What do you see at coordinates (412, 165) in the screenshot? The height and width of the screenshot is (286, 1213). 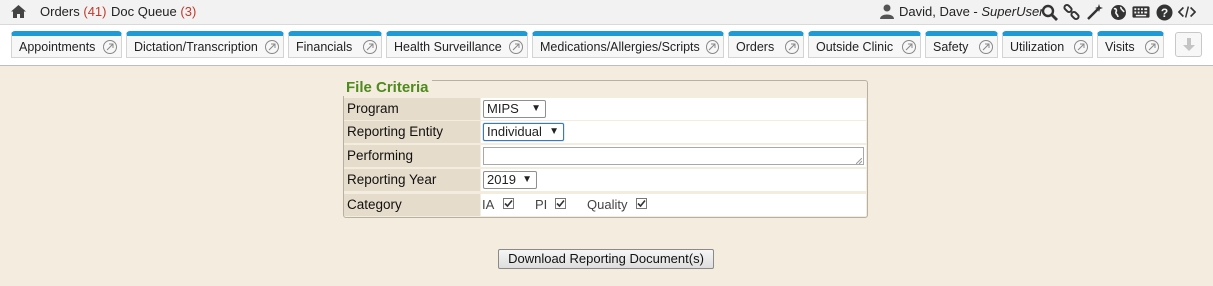 I see `performing-provider-label: Performing Provider(s)` at bounding box center [412, 165].